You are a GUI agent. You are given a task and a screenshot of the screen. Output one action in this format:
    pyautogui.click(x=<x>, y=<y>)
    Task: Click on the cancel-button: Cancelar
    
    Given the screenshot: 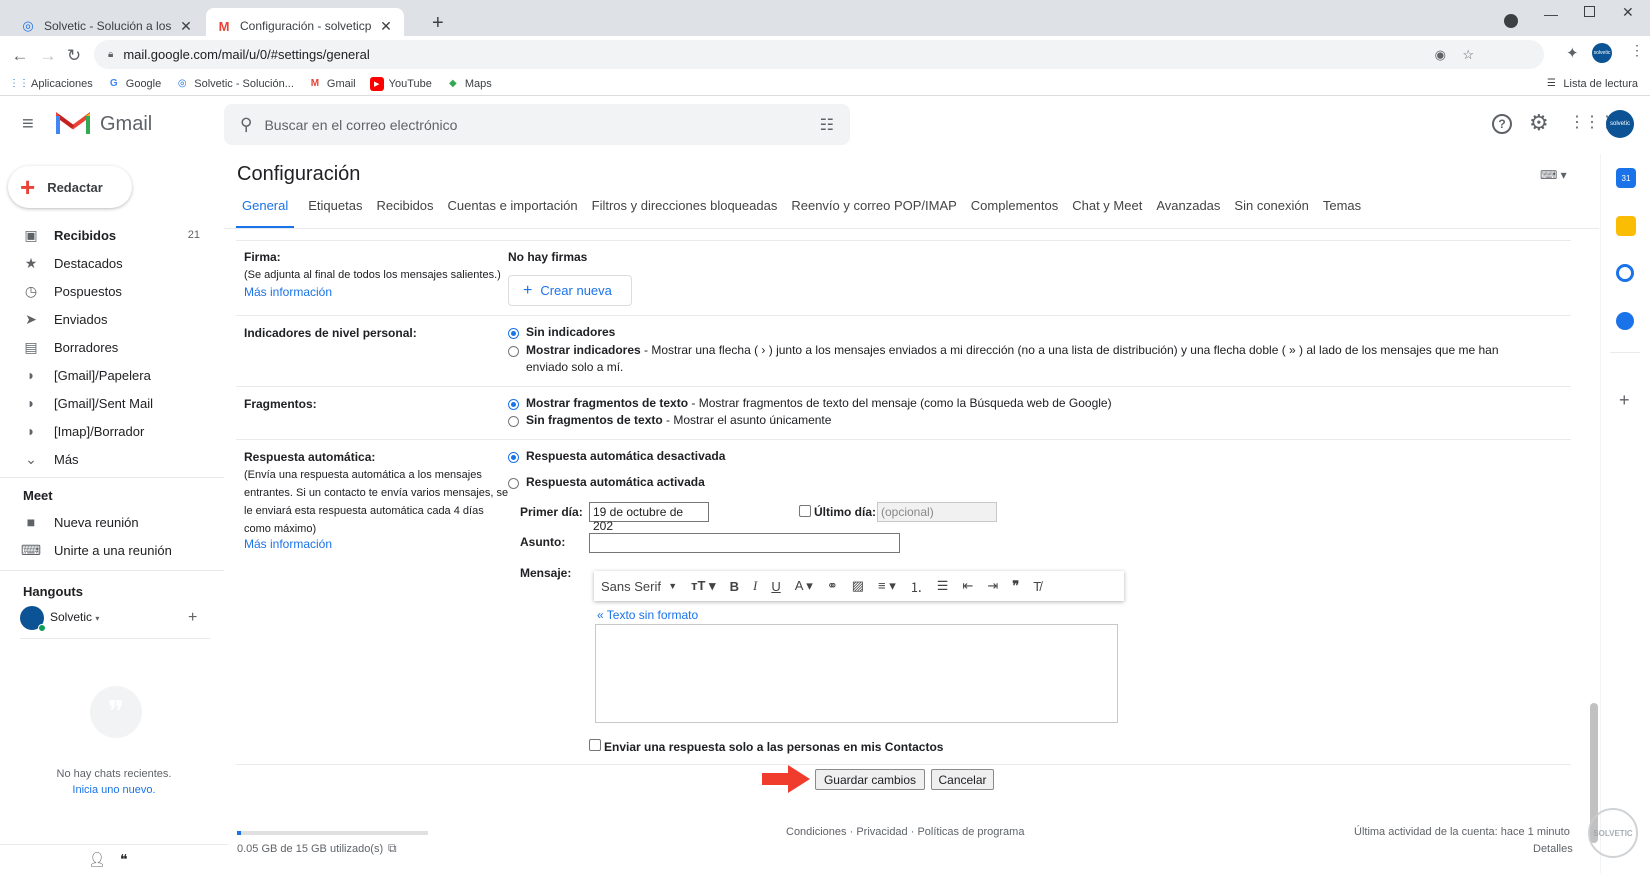 What is the action you would take?
    pyautogui.click(x=962, y=779)
    